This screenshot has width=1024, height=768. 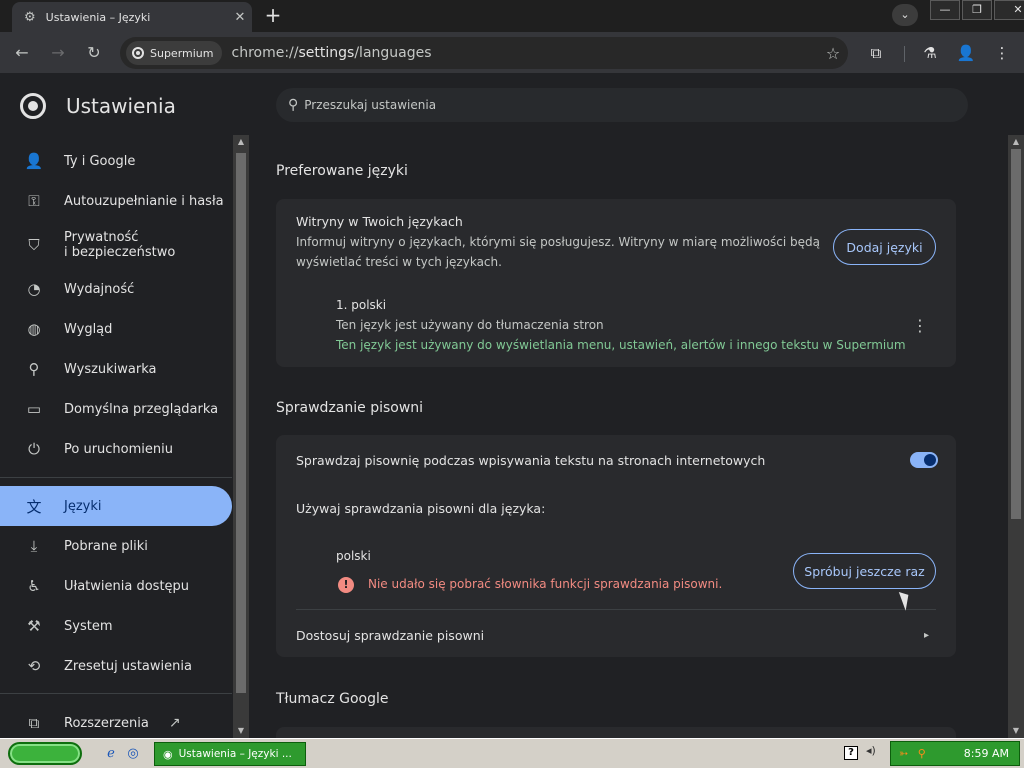 What do you see at coordinates (22, 53) in the screenshot?
I see `back-button: ←` at bounding box center [22, 53].